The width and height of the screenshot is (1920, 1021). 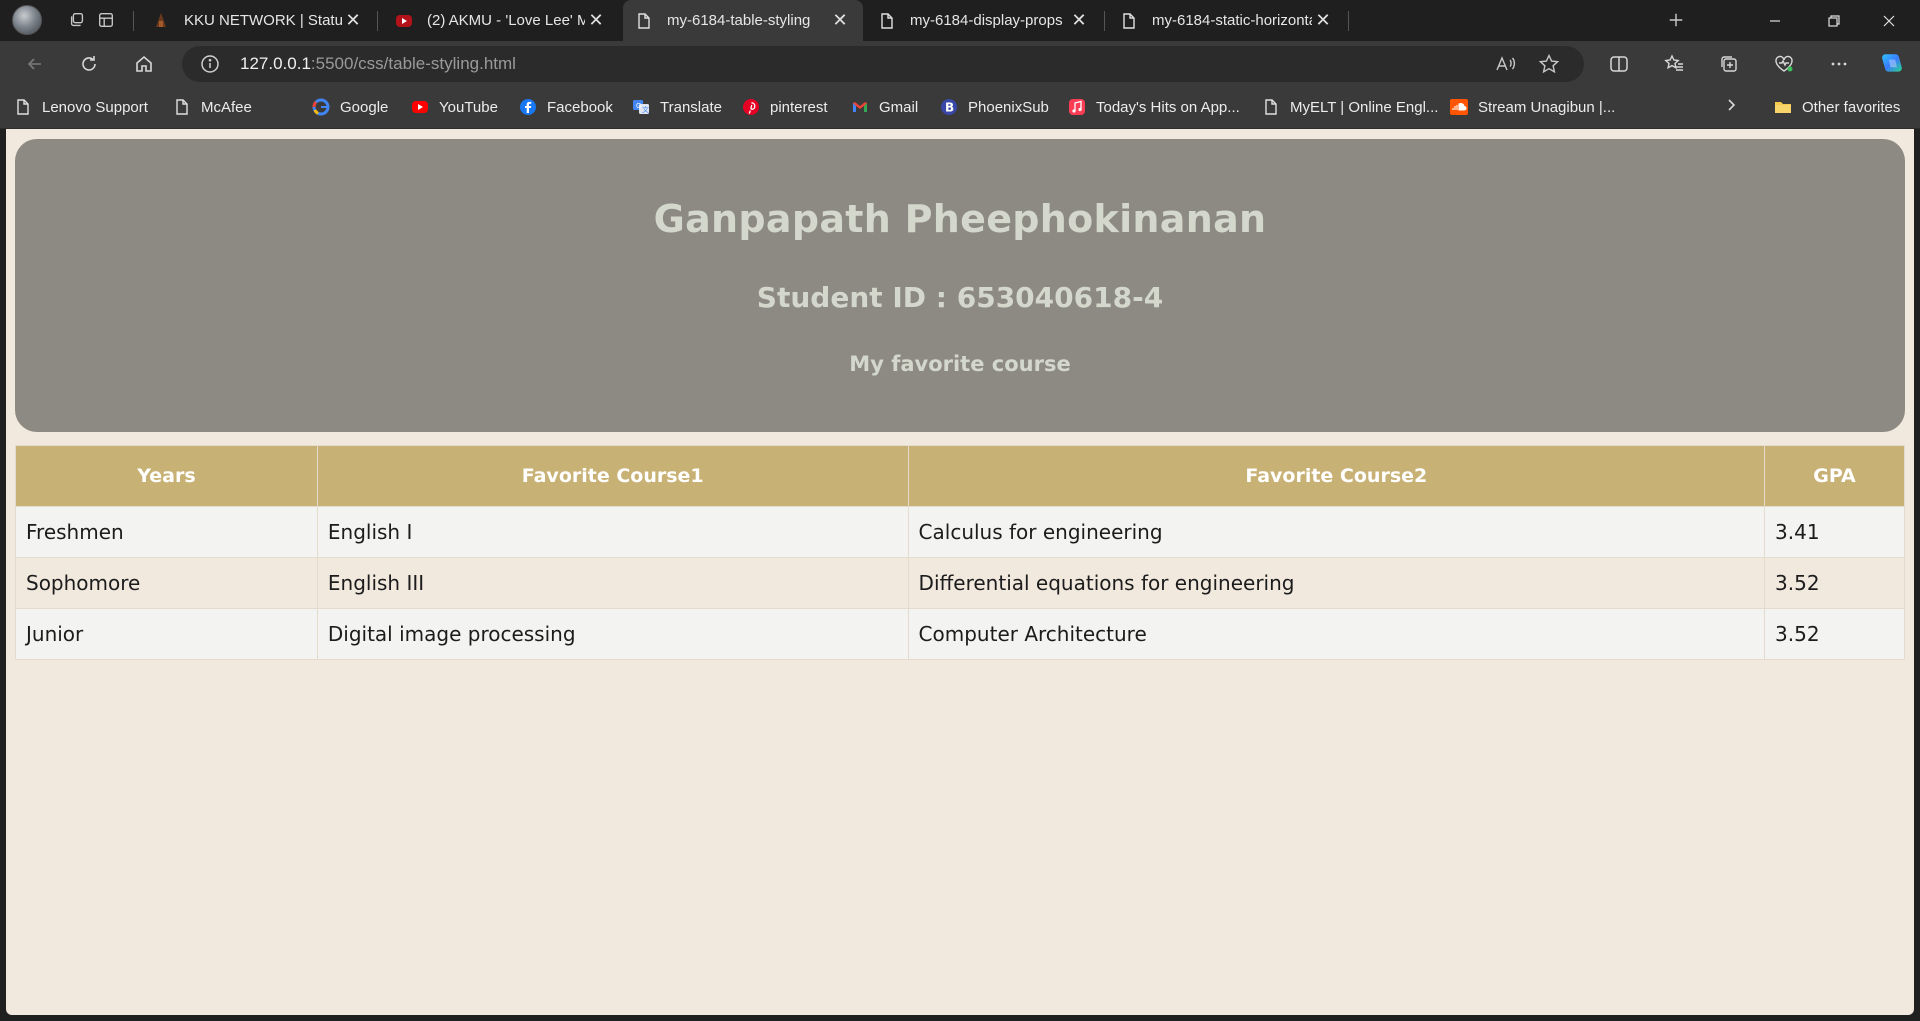 What do you see at coordinates (89, 64) in the screenshot?
I see `refresh-icon` at bounding box center [89, 64].